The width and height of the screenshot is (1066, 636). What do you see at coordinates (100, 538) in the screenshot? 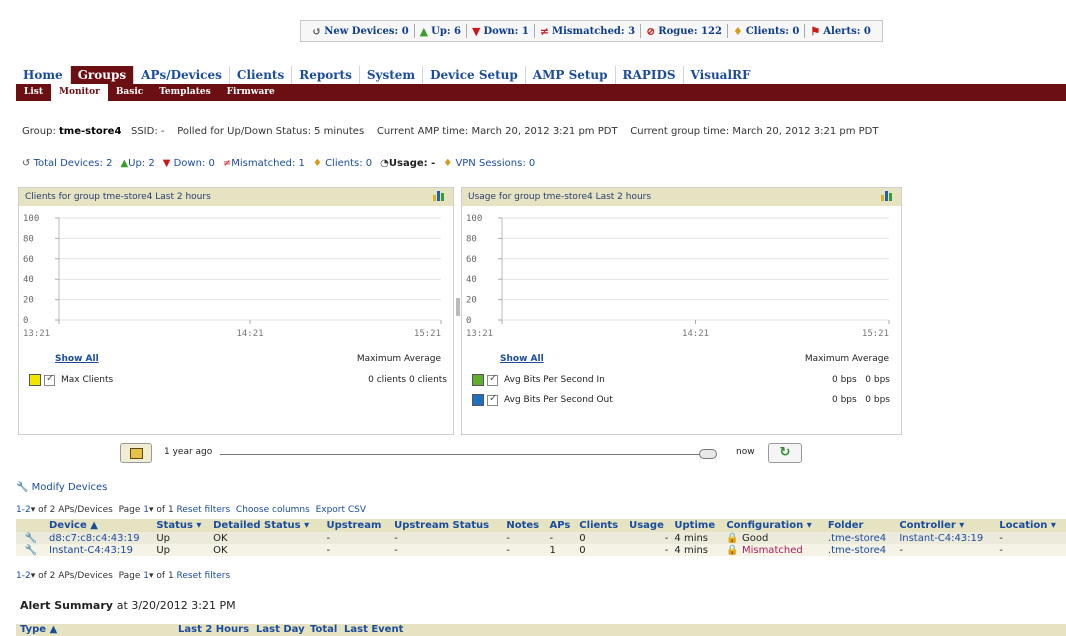
I see `device-link: d8:c7:c8:c4:43:19` at bounding box center [100, 538].